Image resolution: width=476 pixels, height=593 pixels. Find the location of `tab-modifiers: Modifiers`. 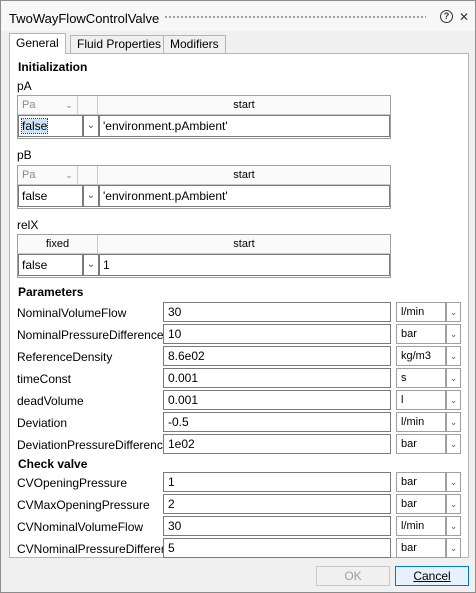

tab-modifiers: Modifiers is located at coordinates (194, 44).